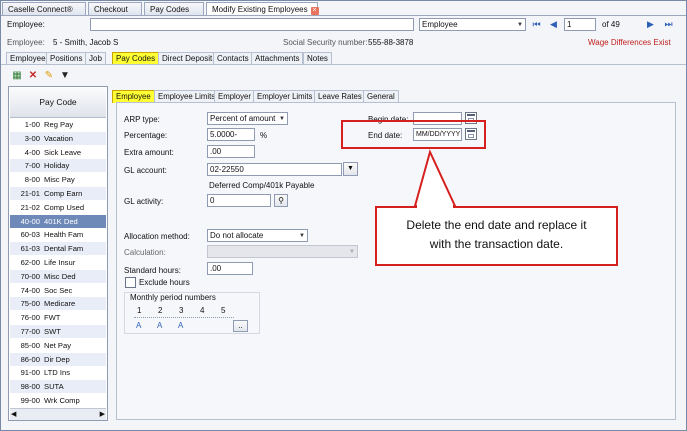 This screenshot has width=687, height=431. What do you see at coordinates (496, 244) in the screenshot?
I see `callout-line-2: with the transaction date.` at bounding box center [496, 244].